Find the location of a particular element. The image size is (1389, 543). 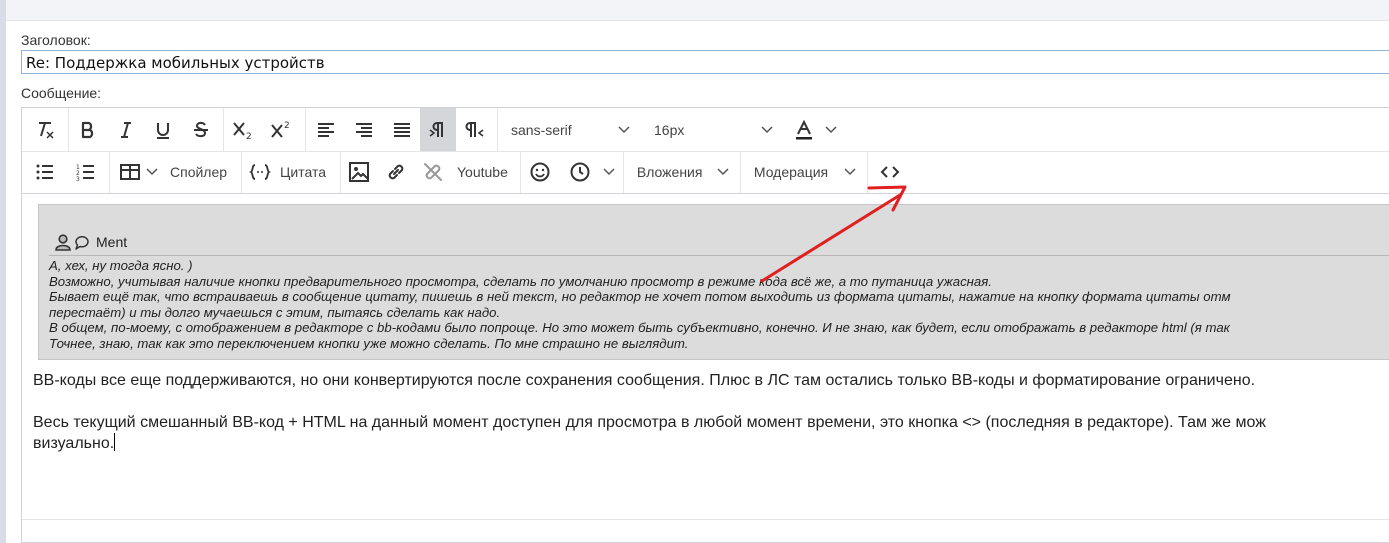

clock-icon is located at coordinates (580, 172).